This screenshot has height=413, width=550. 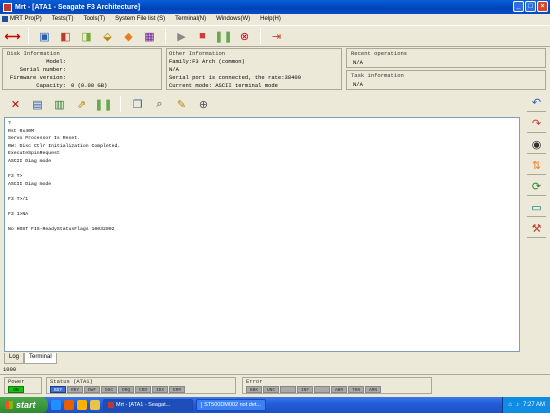 What do you see at coordinates (536, 102) in the screenshot?
I see `undo-icon: ↶` at bounding box center [536, 102].